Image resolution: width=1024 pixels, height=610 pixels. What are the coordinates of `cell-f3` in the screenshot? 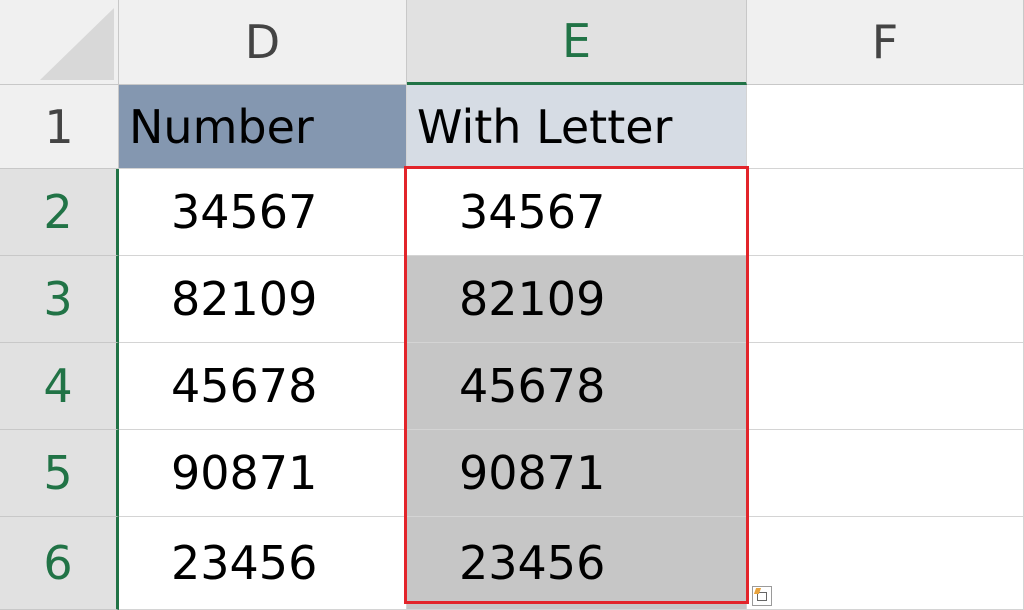 It's located at (885, 299).